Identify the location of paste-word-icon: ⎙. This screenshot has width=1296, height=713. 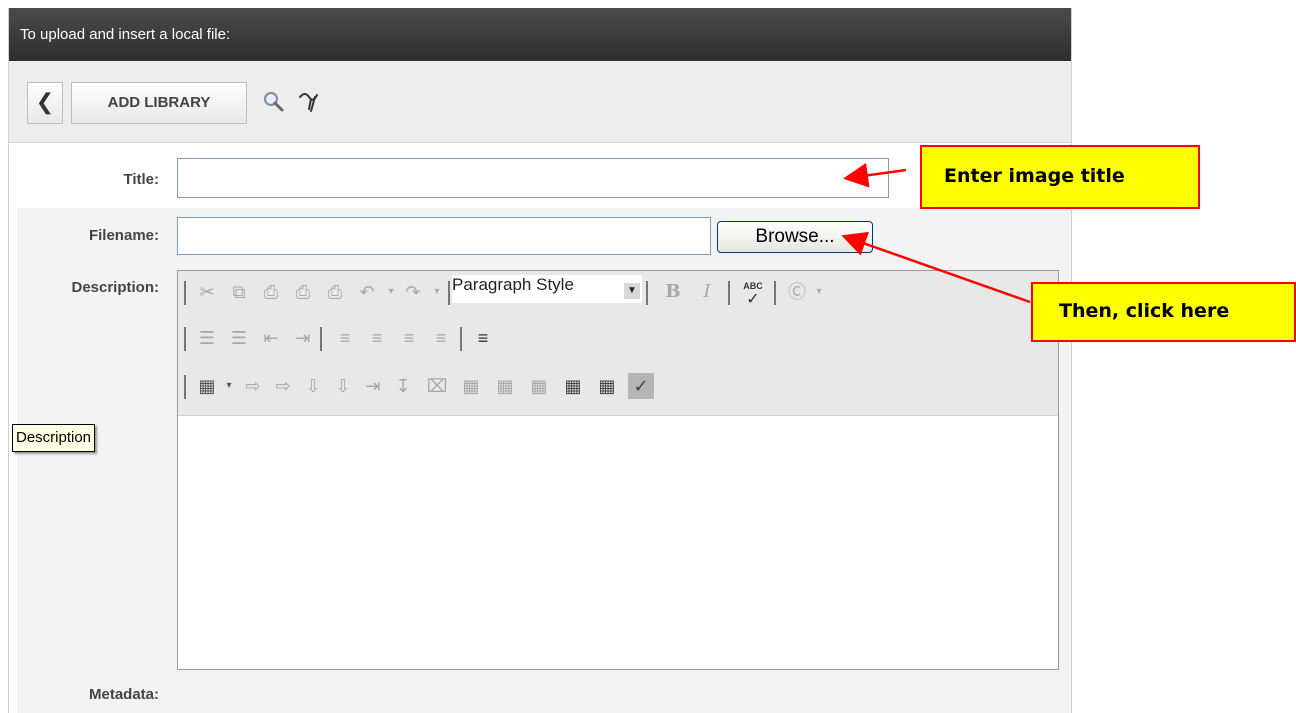
(335, 292).